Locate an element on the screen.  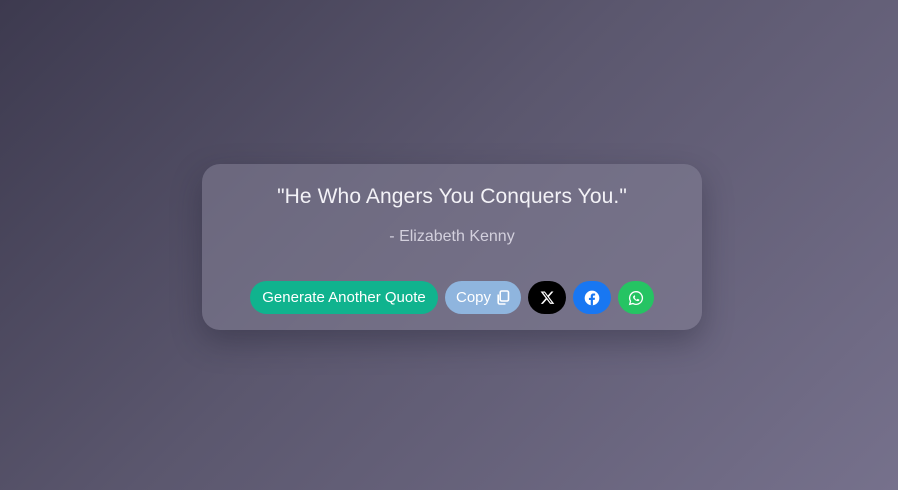
share-x-button is located at coordinates (547, 297).